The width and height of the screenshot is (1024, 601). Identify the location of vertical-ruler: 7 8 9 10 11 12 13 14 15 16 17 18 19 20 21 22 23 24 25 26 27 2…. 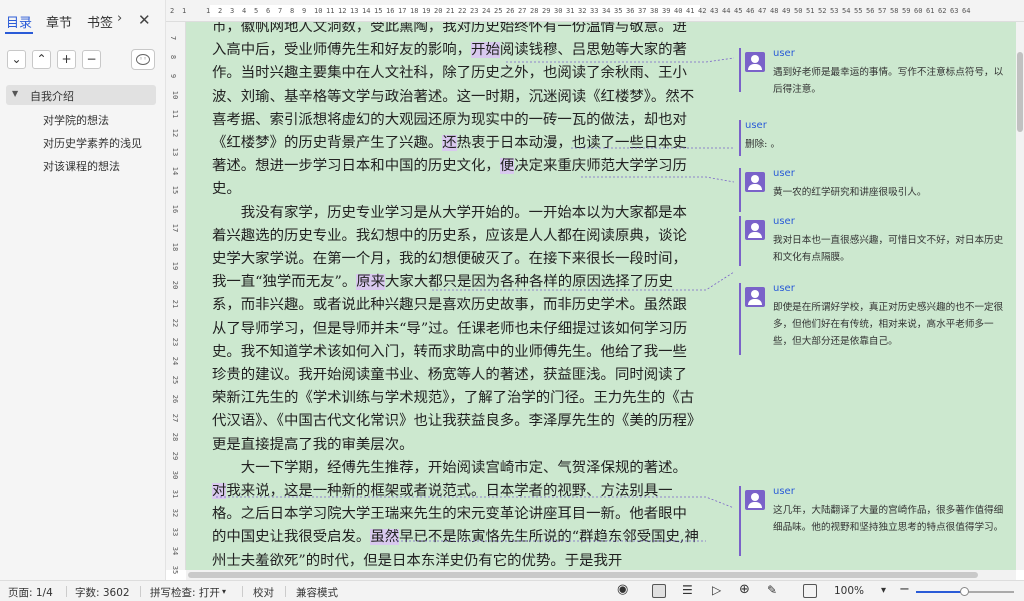
(176, 298).